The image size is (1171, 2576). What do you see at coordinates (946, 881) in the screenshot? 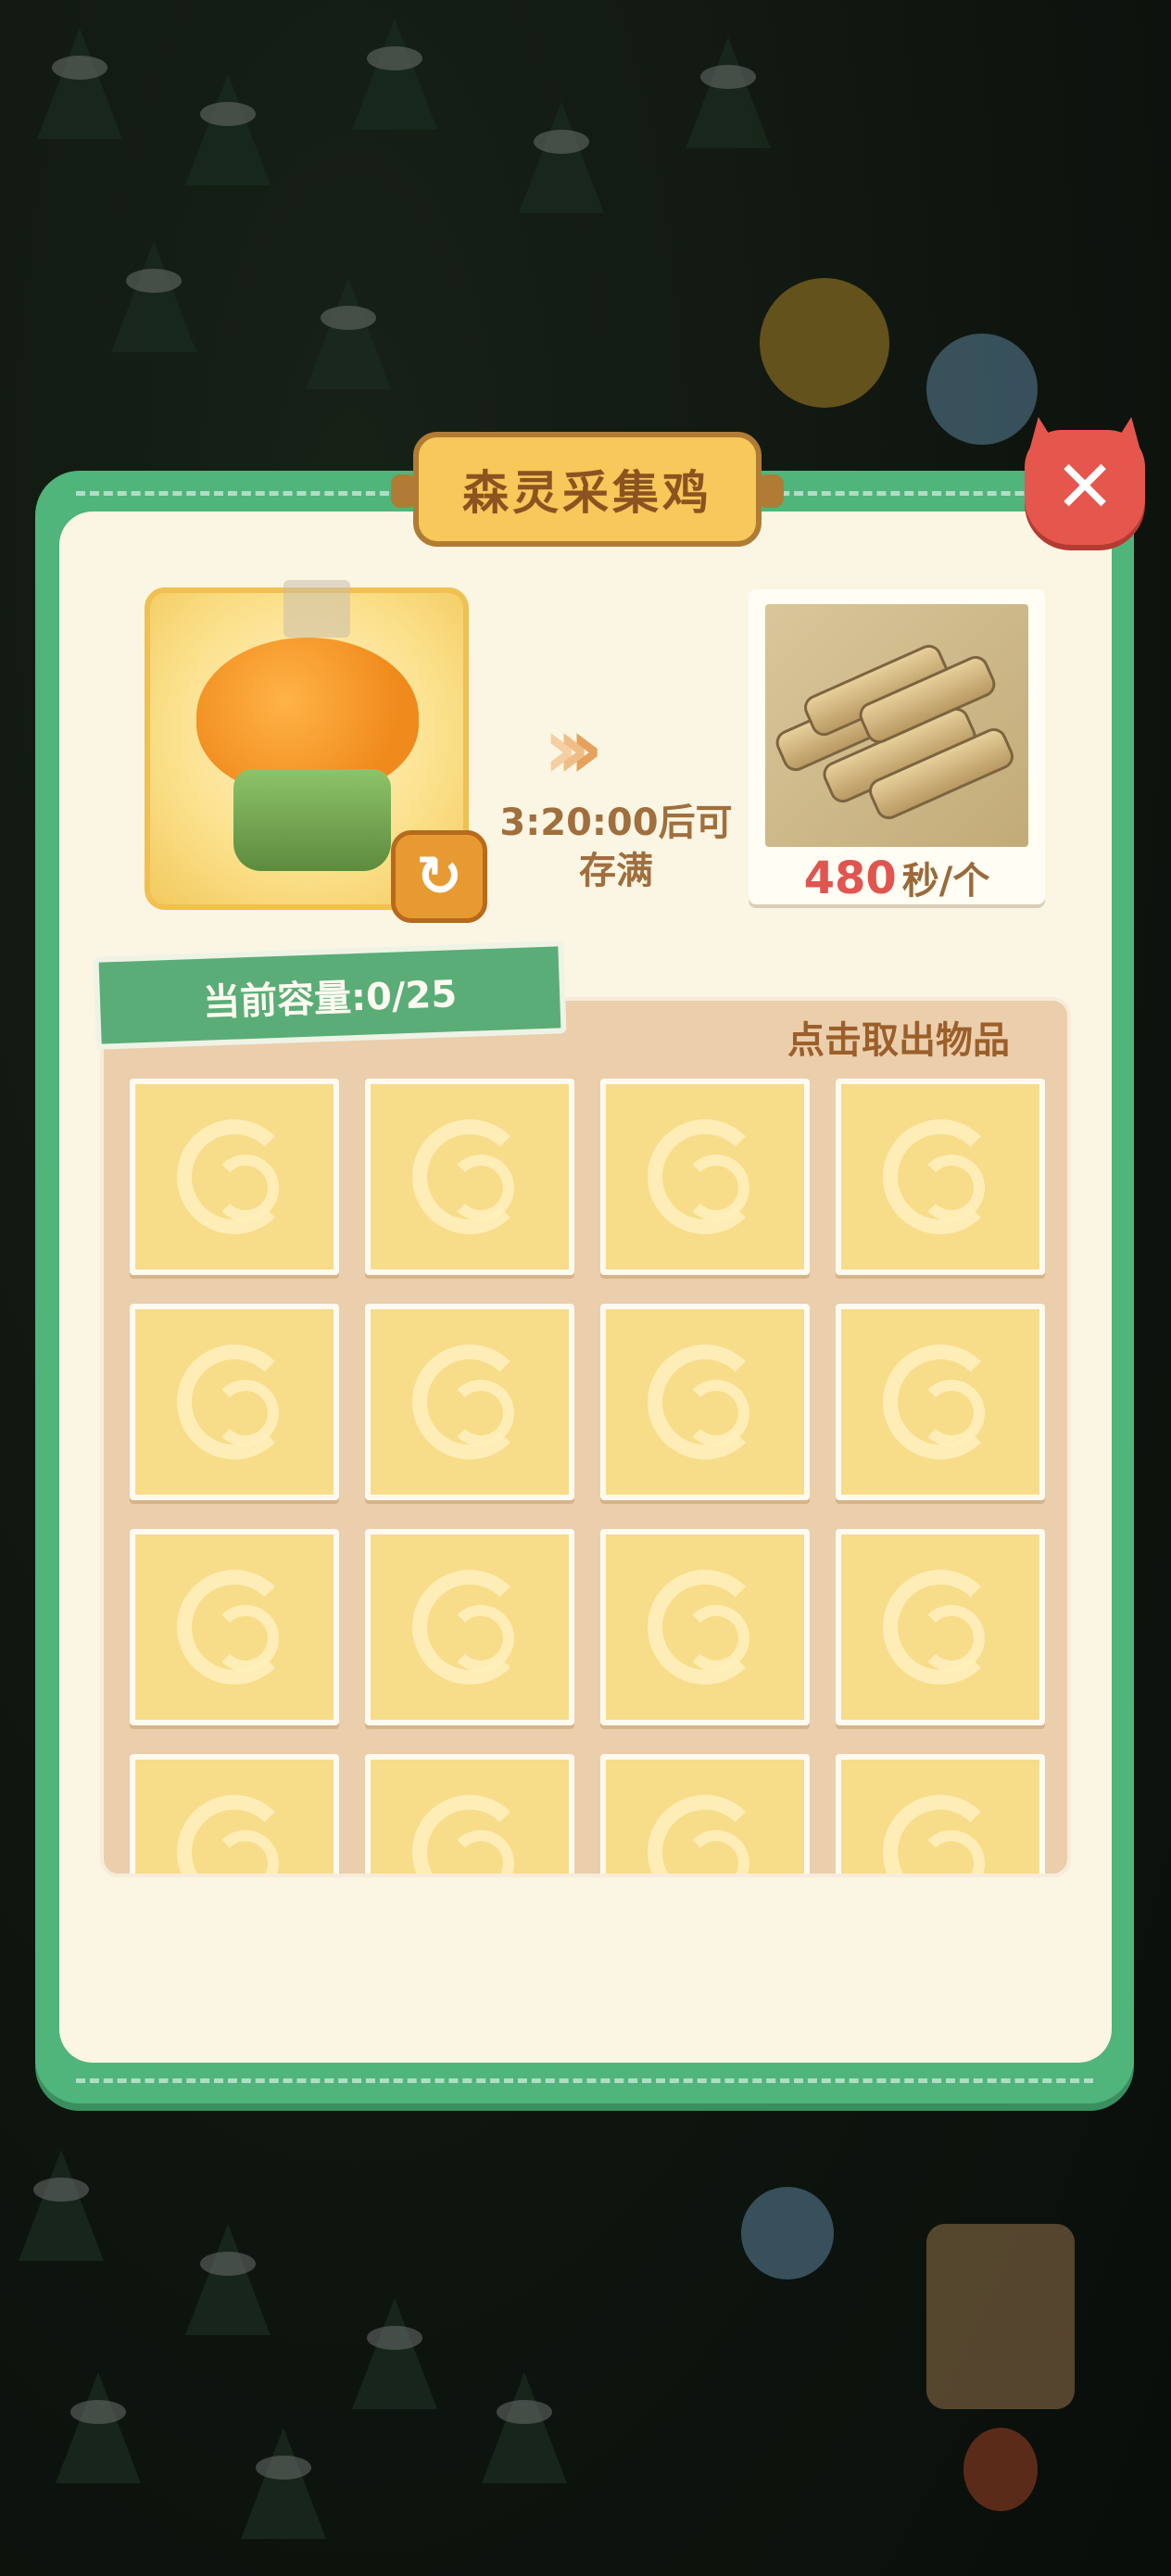
I see `rate-unit: 秒/个` at bounding box center [946, 881].